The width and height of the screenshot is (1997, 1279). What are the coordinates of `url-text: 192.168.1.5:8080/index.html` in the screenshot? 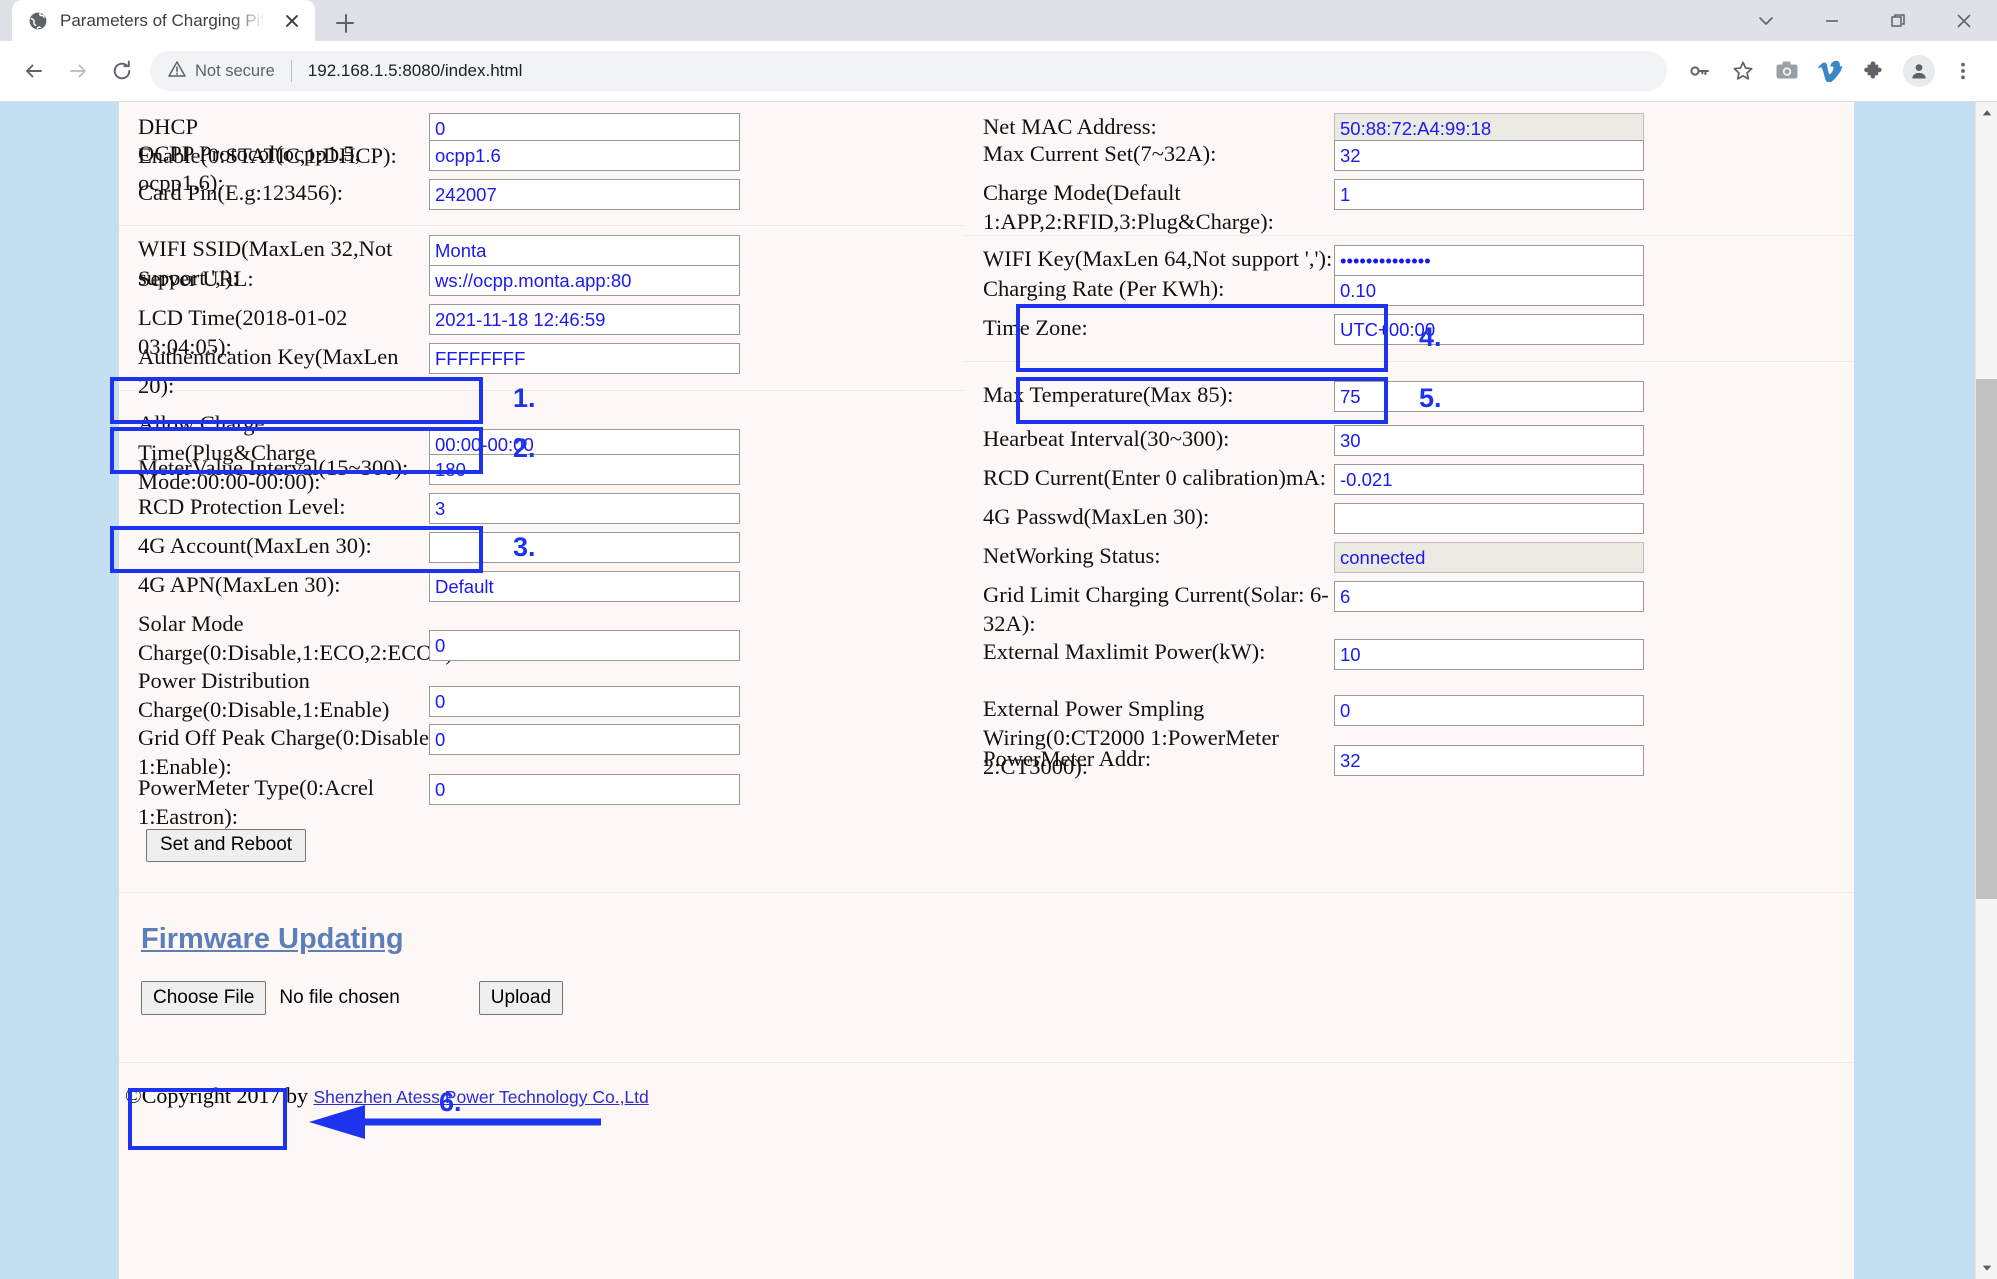 It's located at (415, 71).